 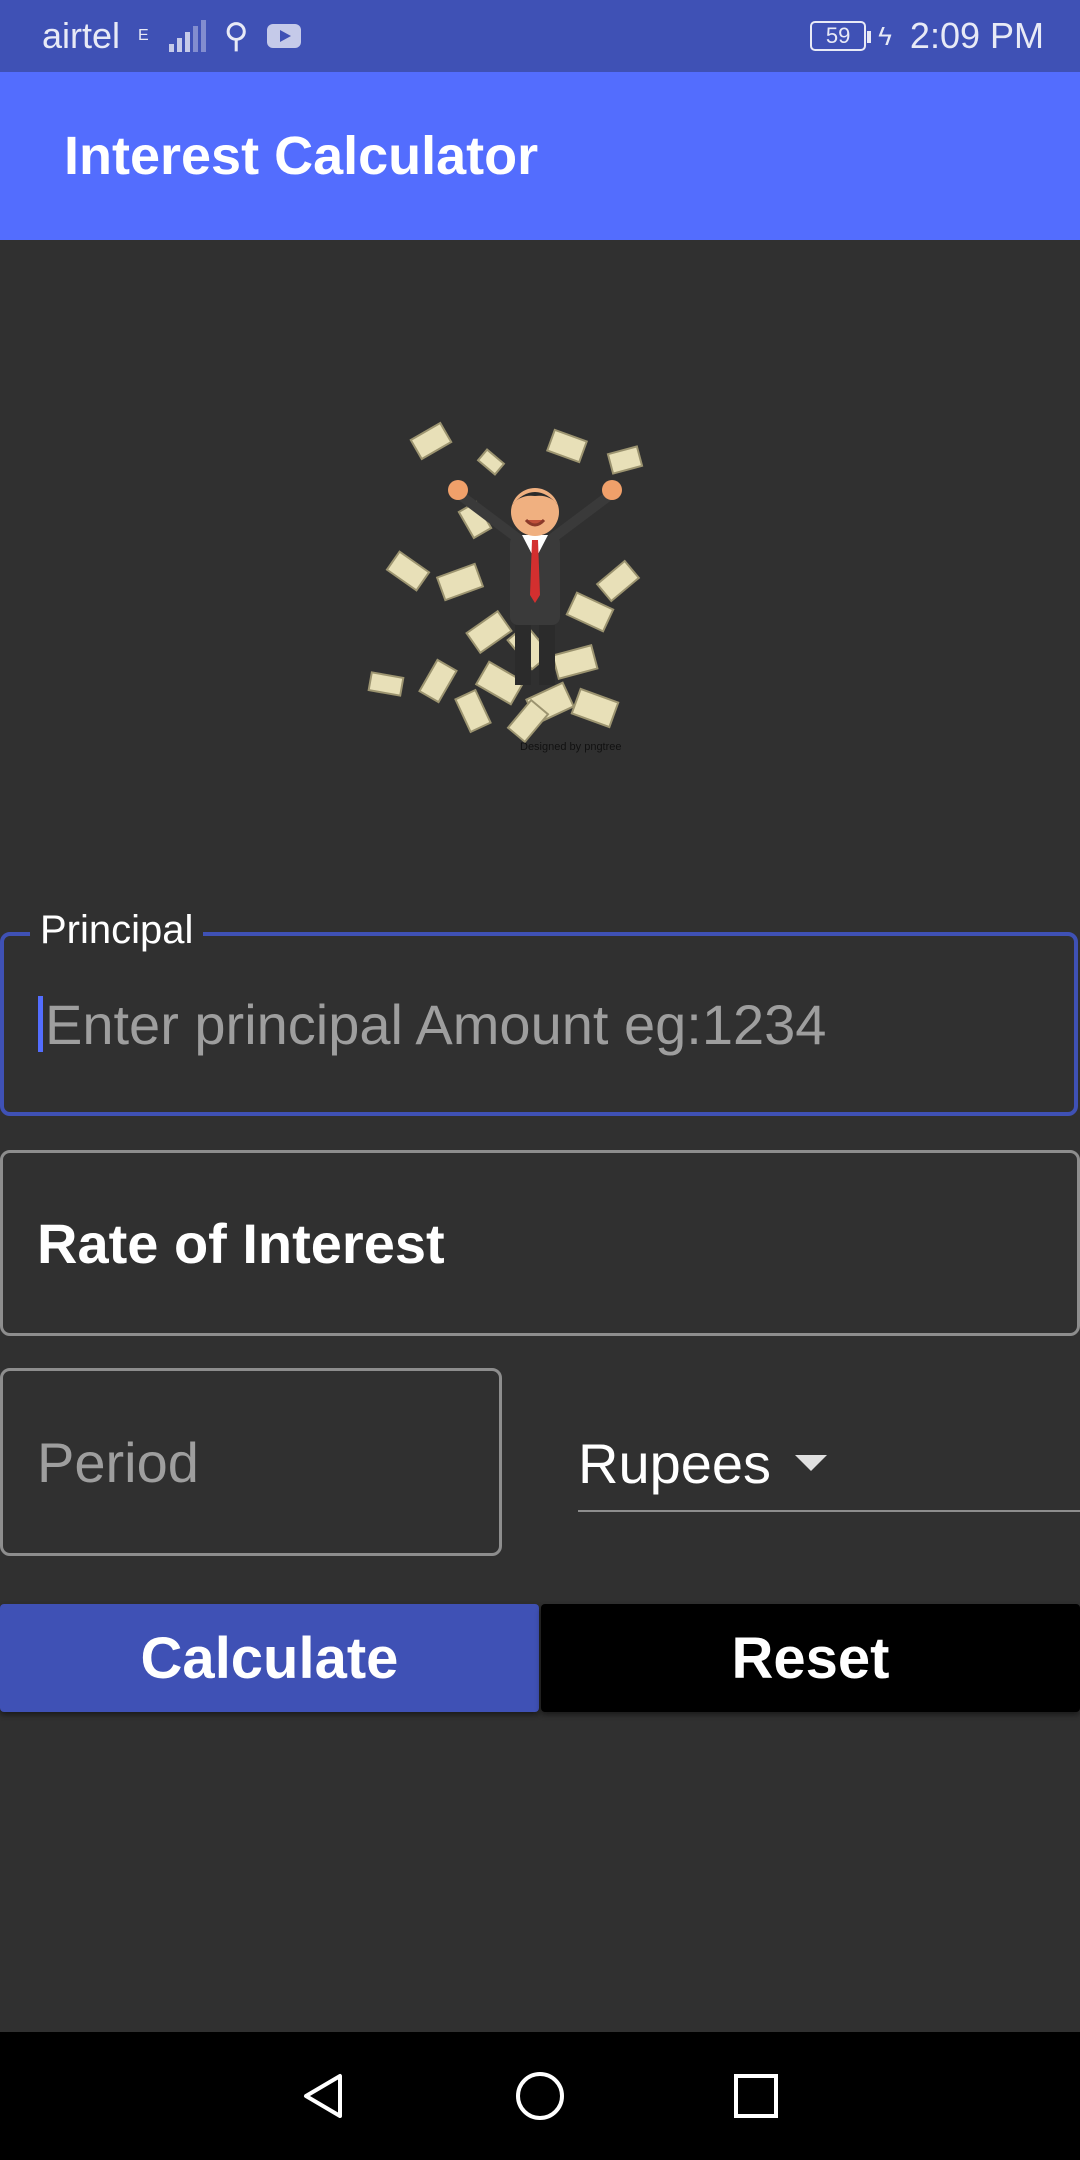 I want to click on status-time: 2:09 PM, so click(x=976, y=35).